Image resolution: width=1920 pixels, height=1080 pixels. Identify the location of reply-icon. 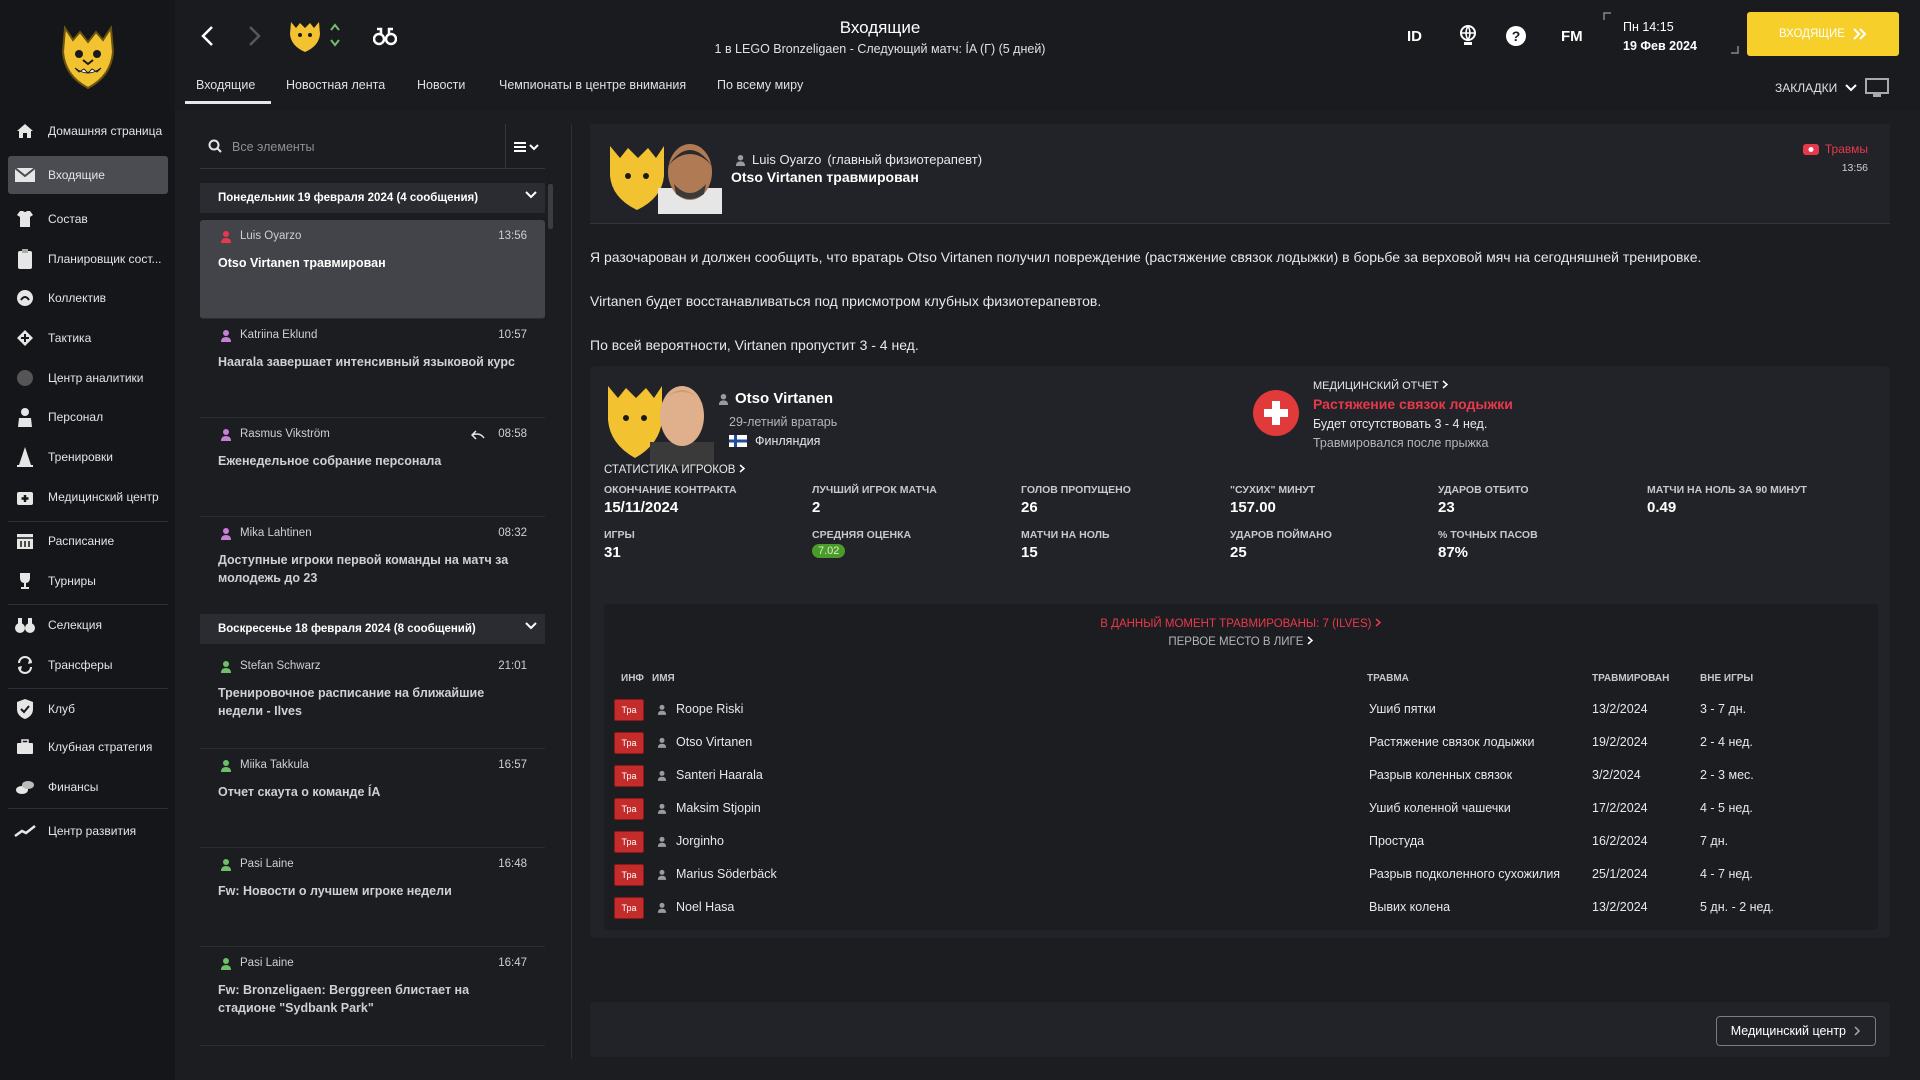
(478, 435).